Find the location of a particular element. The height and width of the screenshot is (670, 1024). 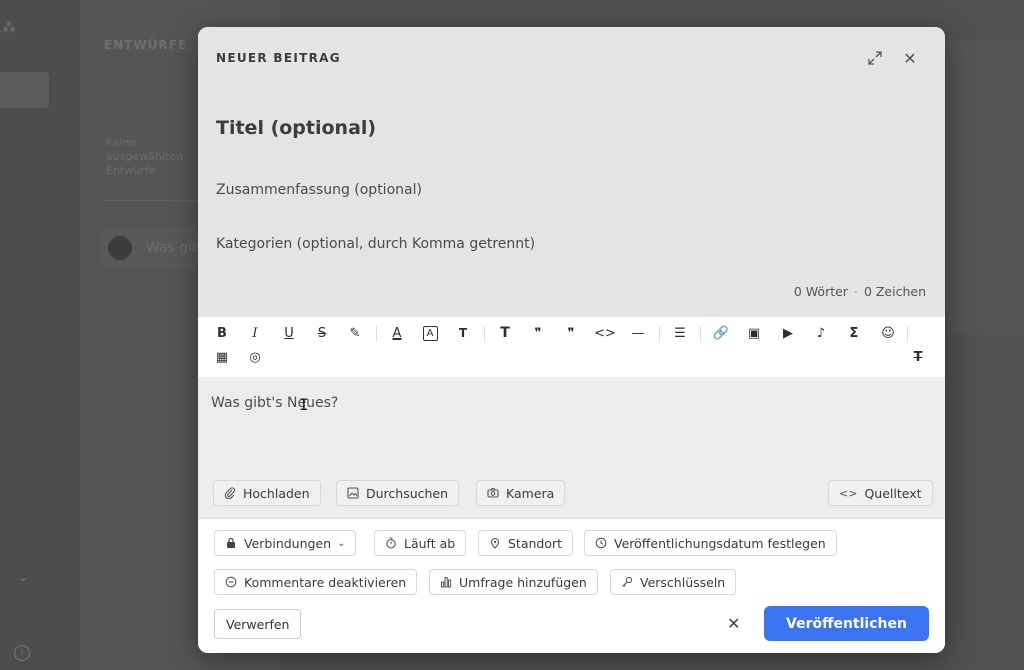

clear-format-button: T is located at coordinates (918, 357).